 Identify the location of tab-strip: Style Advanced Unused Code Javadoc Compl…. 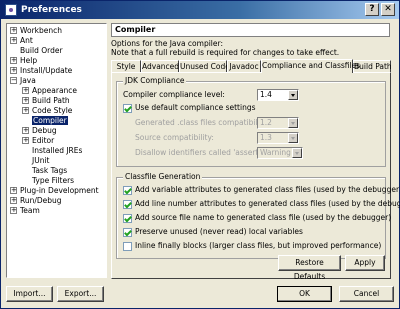
(253, 66).